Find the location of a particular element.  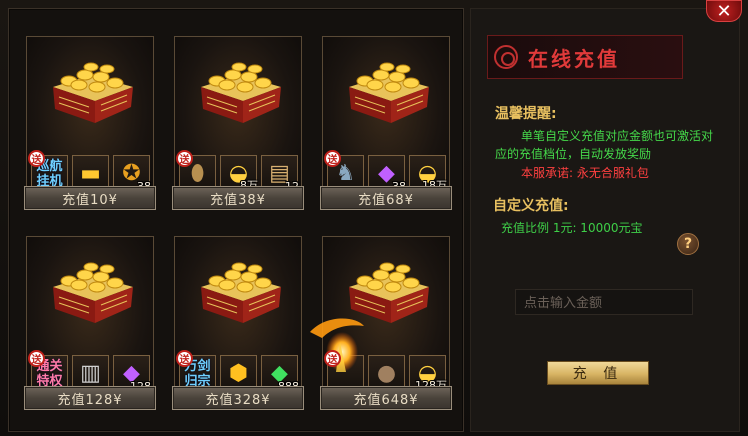

charge-button: 充 值 is located at coordinates (598, 373).